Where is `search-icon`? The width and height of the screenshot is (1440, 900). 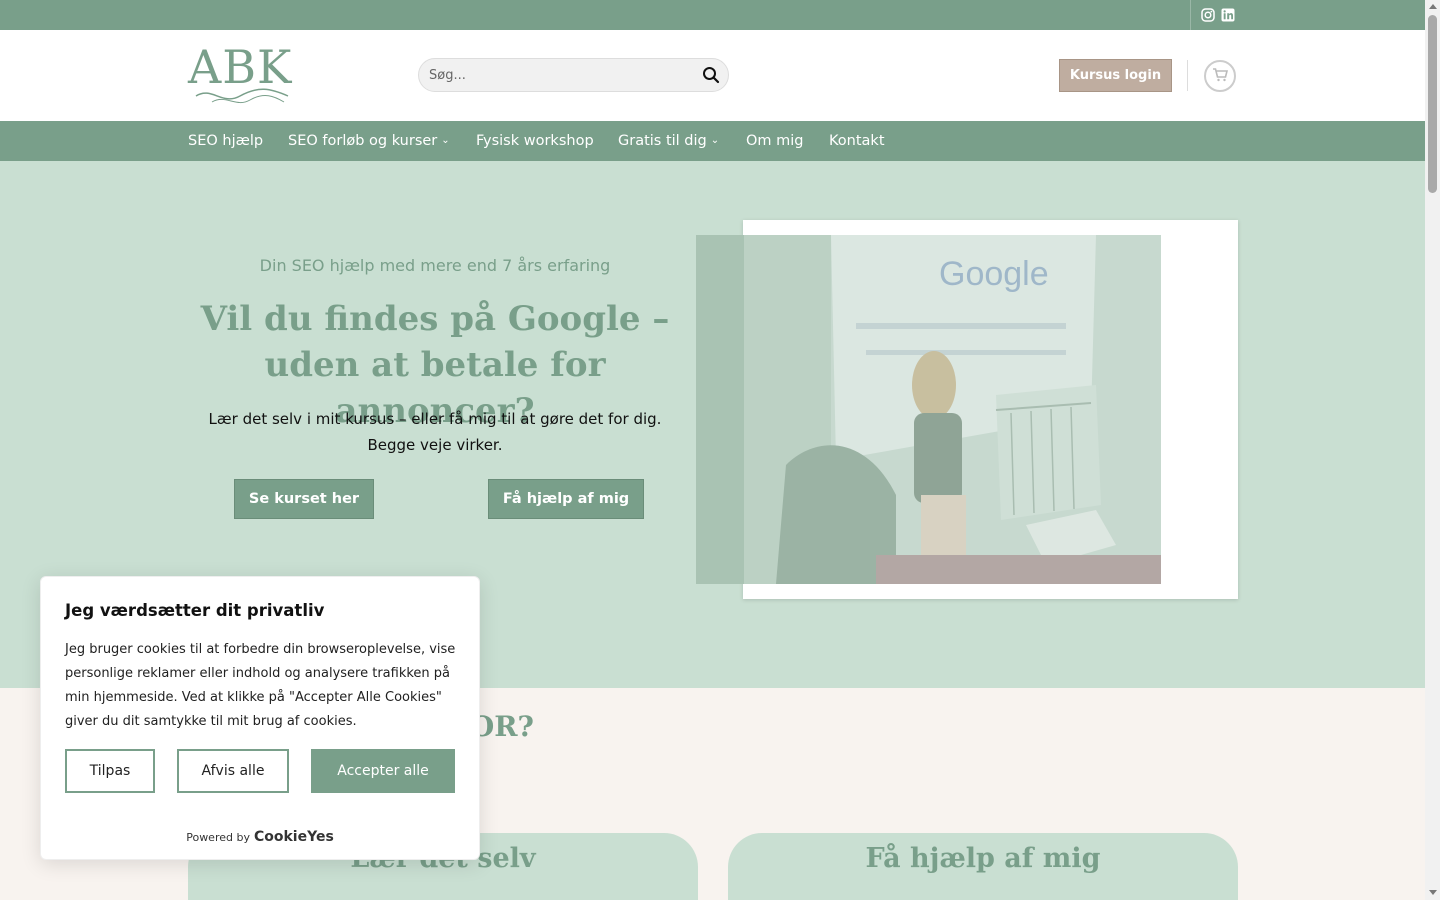
search-icon is located at coordinates (711, 75).